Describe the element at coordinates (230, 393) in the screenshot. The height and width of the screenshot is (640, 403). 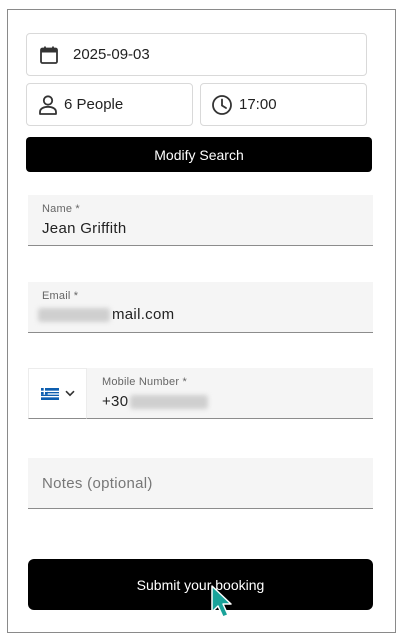
I see `mobile-number-field: Mobile Number * +30` at that location.